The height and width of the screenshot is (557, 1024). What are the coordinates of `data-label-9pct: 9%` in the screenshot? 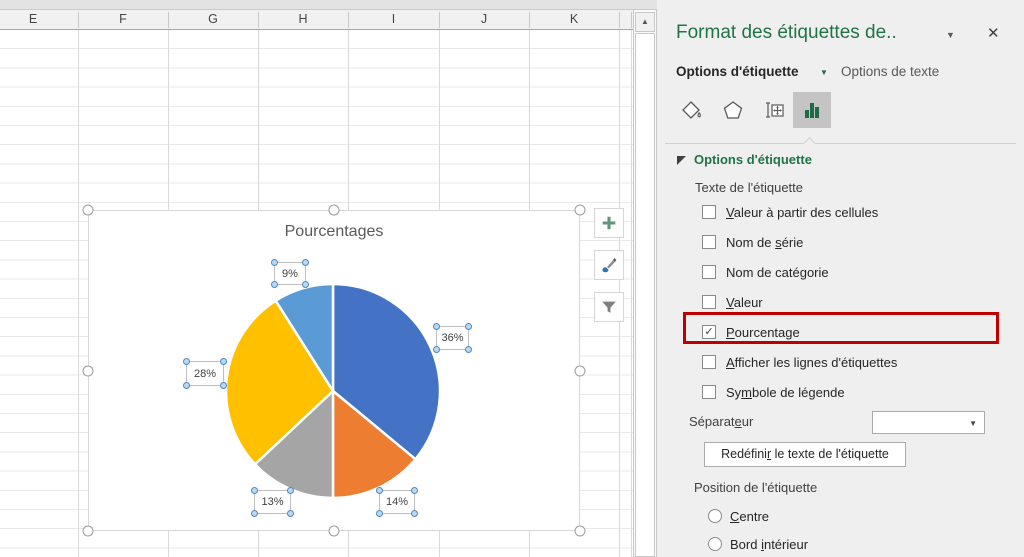 It's located at (290, 273).